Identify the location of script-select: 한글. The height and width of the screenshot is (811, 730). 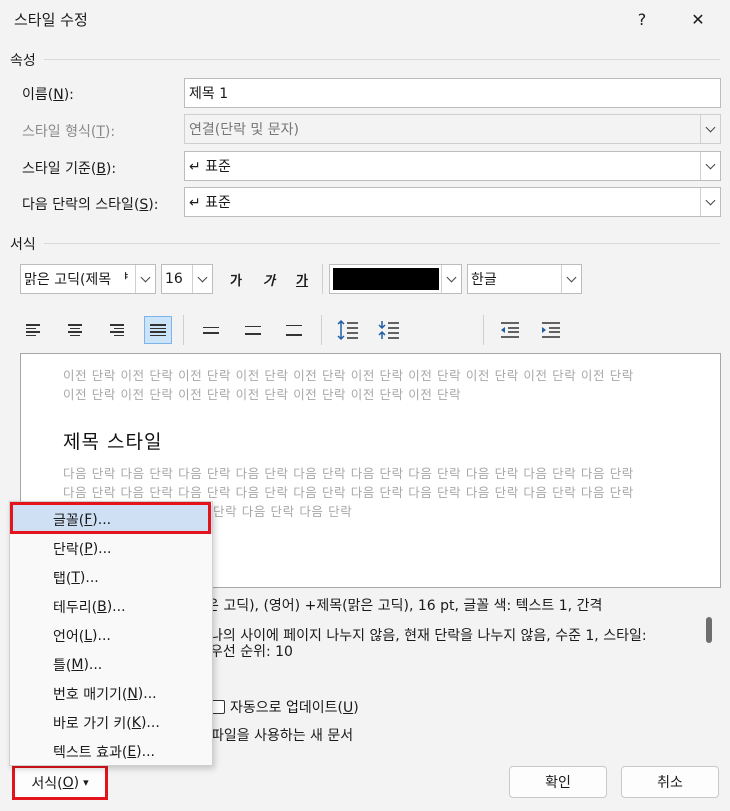
(524, 279).